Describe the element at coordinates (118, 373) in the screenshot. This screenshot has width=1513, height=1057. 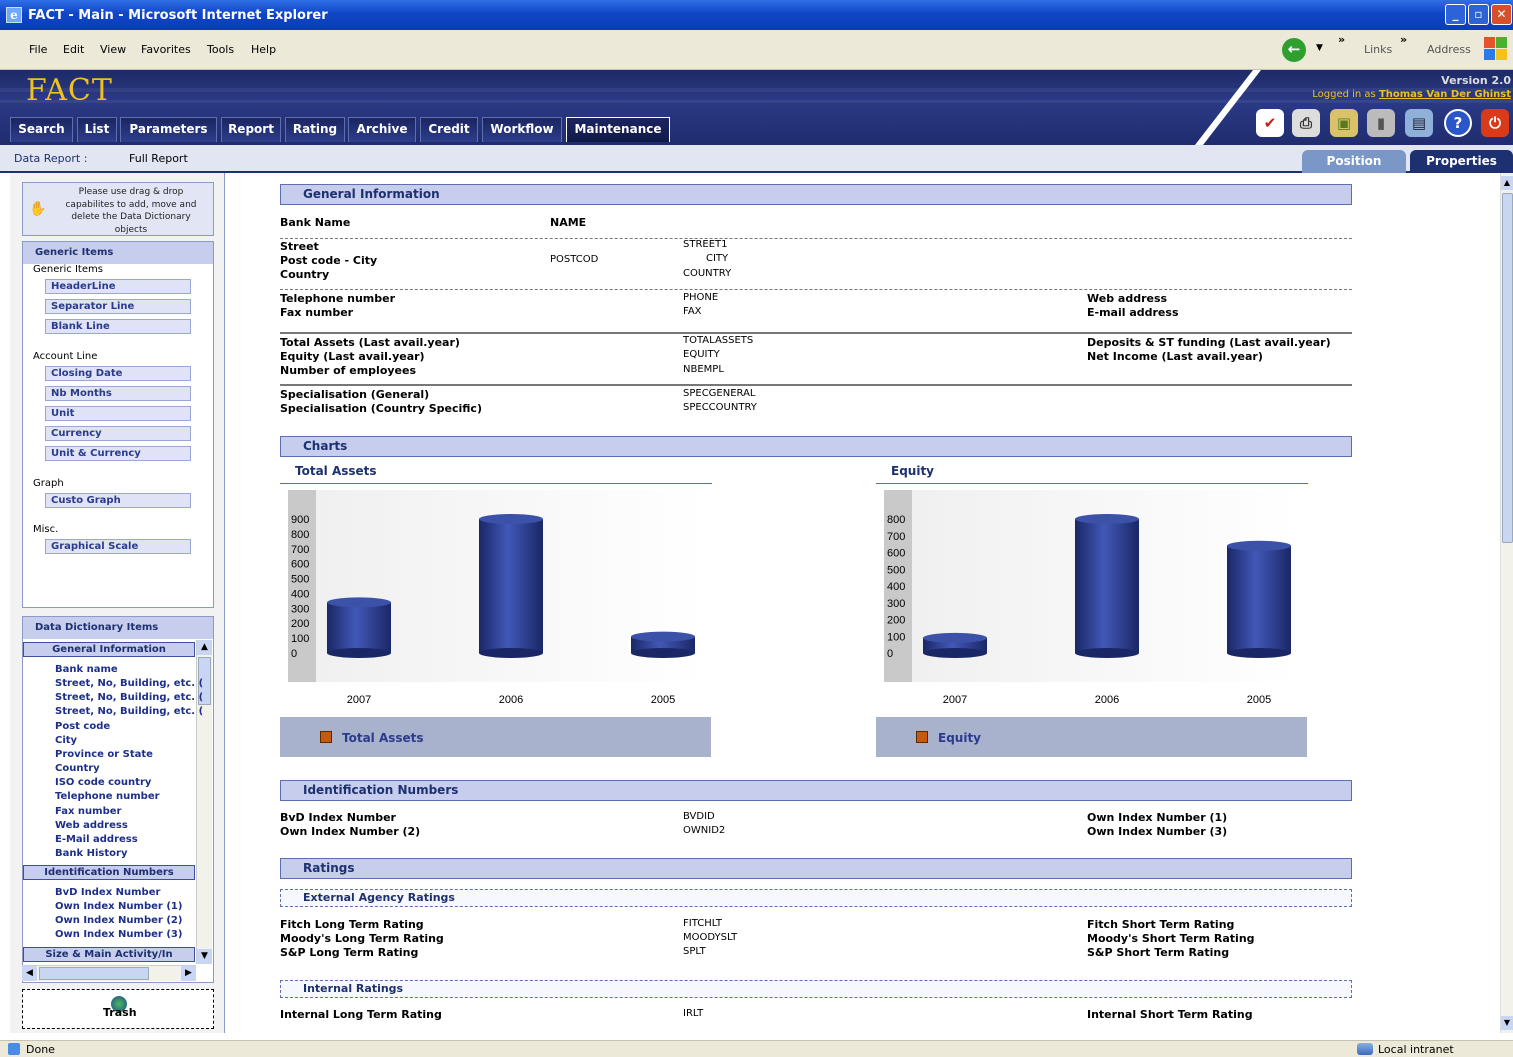
I see `item-closing-date: Closing Date` at that location.